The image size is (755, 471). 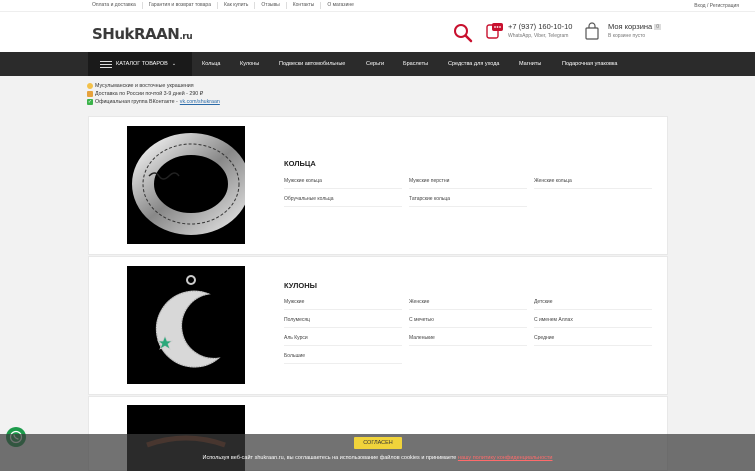 I want to click on search-icon, so click(x=463, y=33).